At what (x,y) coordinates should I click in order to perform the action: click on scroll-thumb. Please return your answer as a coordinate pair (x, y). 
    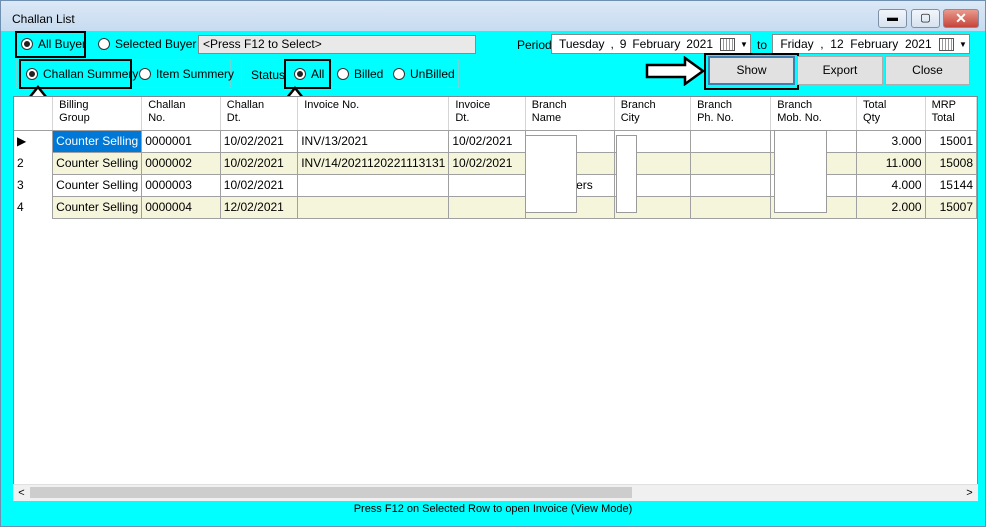
    Looking at the image, I should click on (331, 492).